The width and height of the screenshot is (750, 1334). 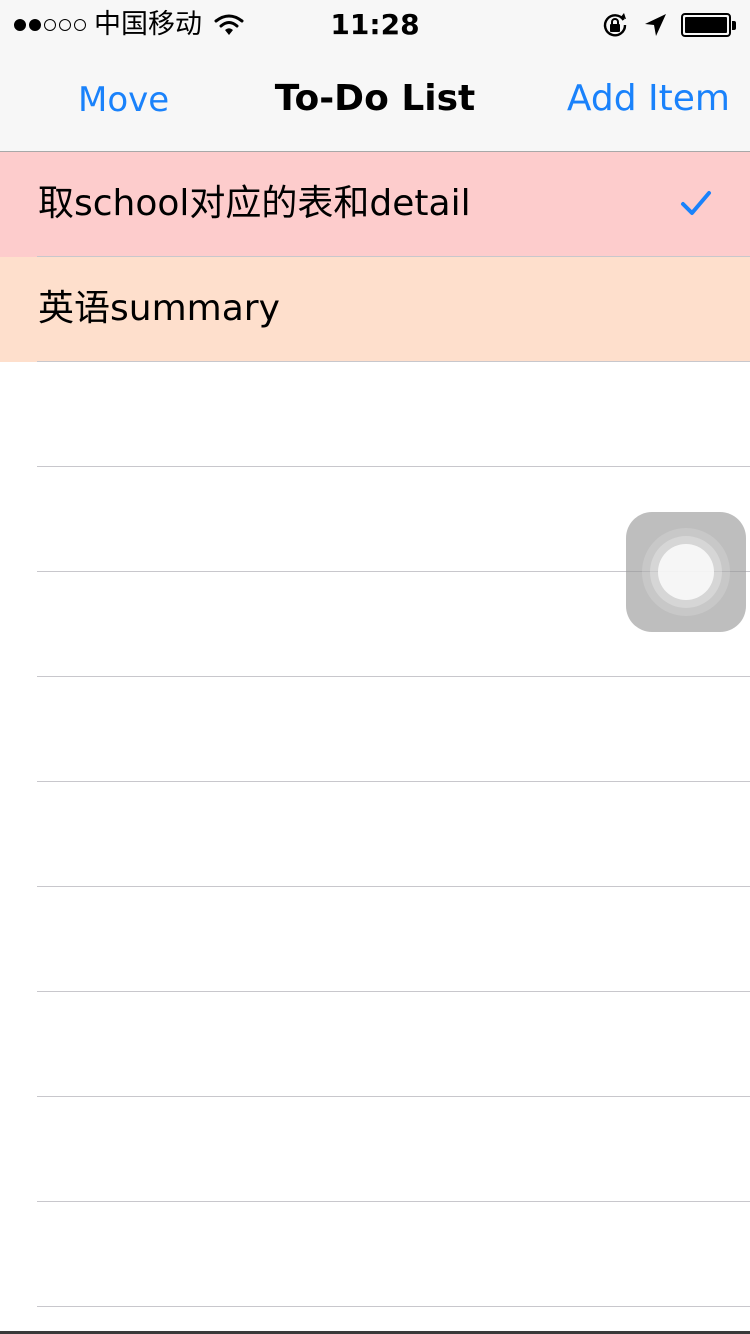 I want to click on assistive-ring-inner, so click(x=686, y=572).